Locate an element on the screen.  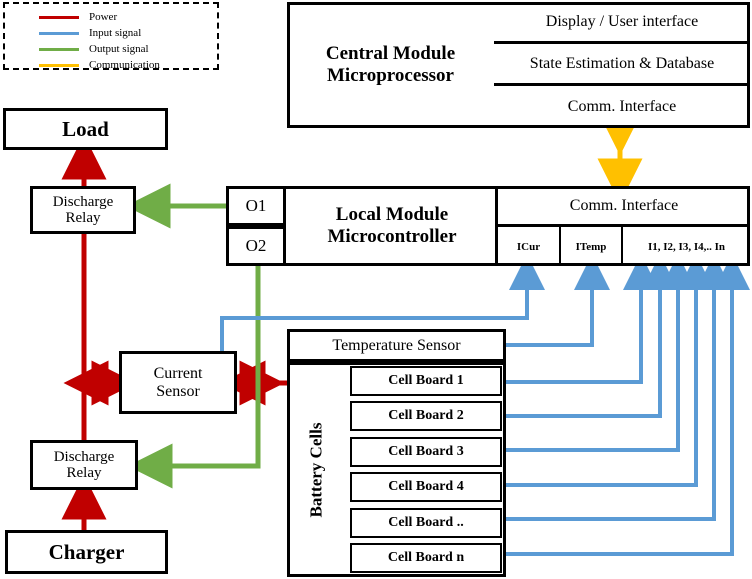
legend-item-output-signal: Output signal is located at coordinates (94, 49).